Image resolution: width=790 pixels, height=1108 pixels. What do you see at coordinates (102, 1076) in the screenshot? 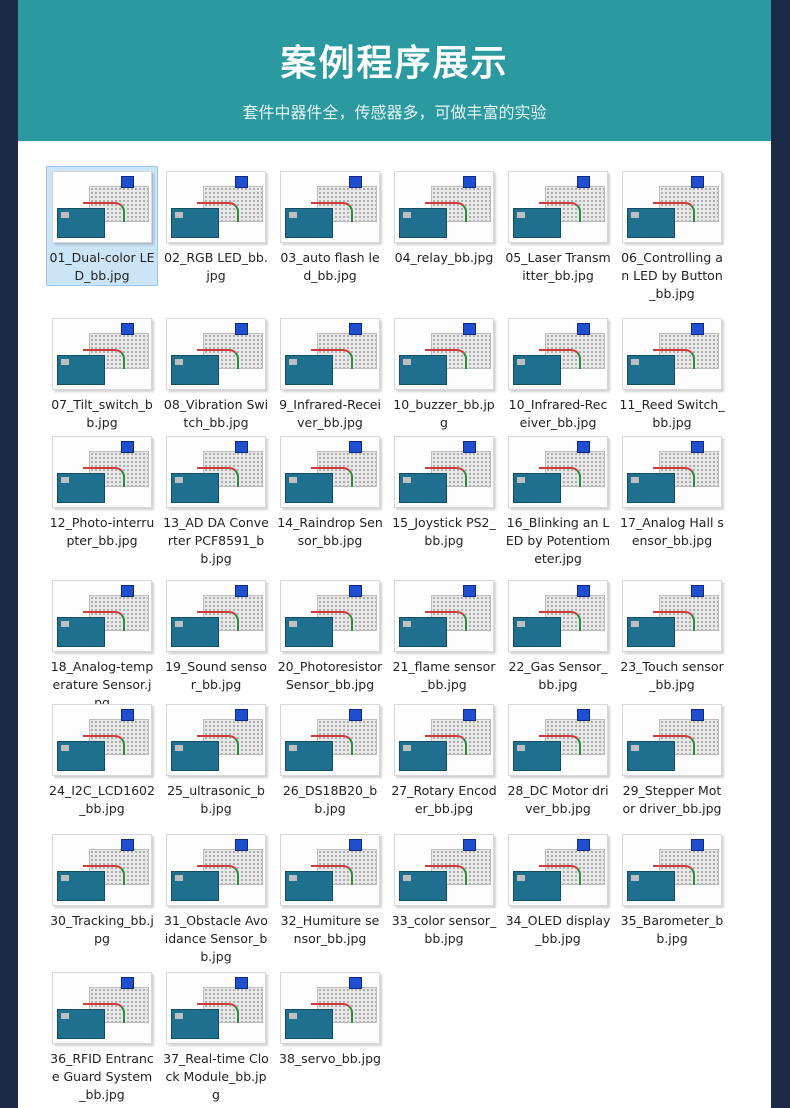
I see `file-name: 36_RFID Entrance Guard System_bb.jpg` at bounding box center [102, 1076].